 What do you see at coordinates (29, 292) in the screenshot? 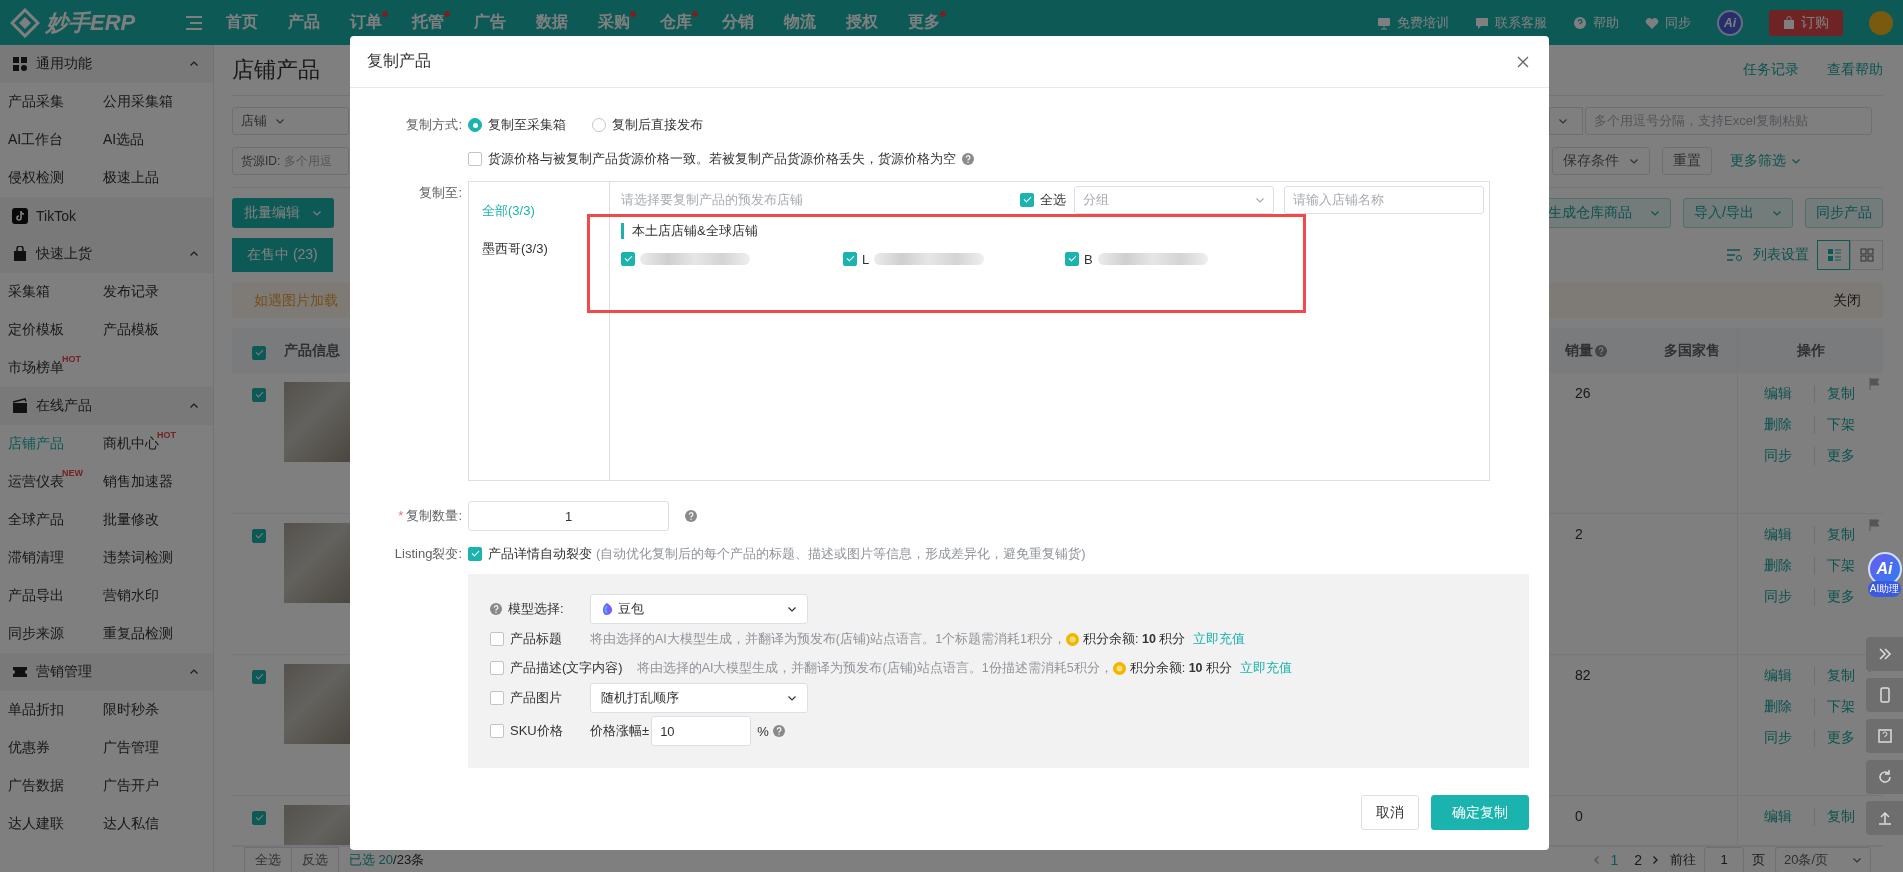
I see `sidebar-item: 采集箱` at bounding box center [29, 292].